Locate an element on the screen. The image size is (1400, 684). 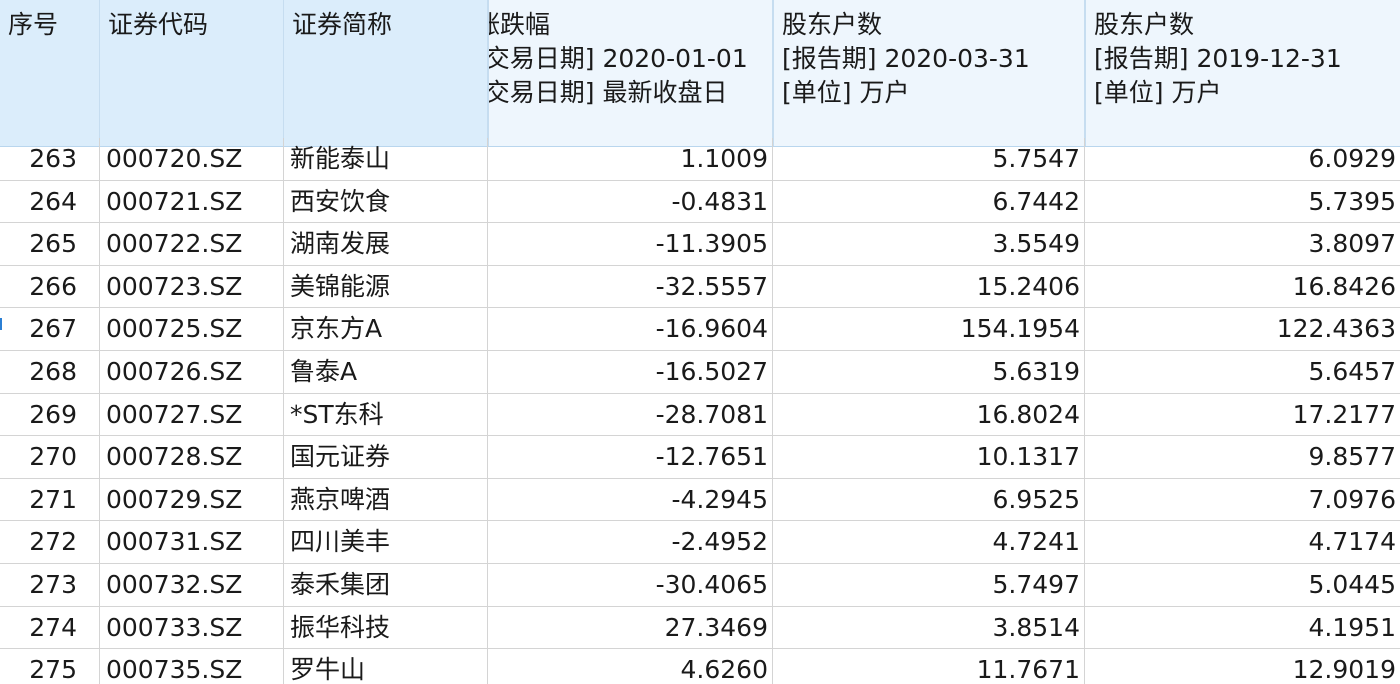
cell-seq: 273 is located at coordinates (50, 584).